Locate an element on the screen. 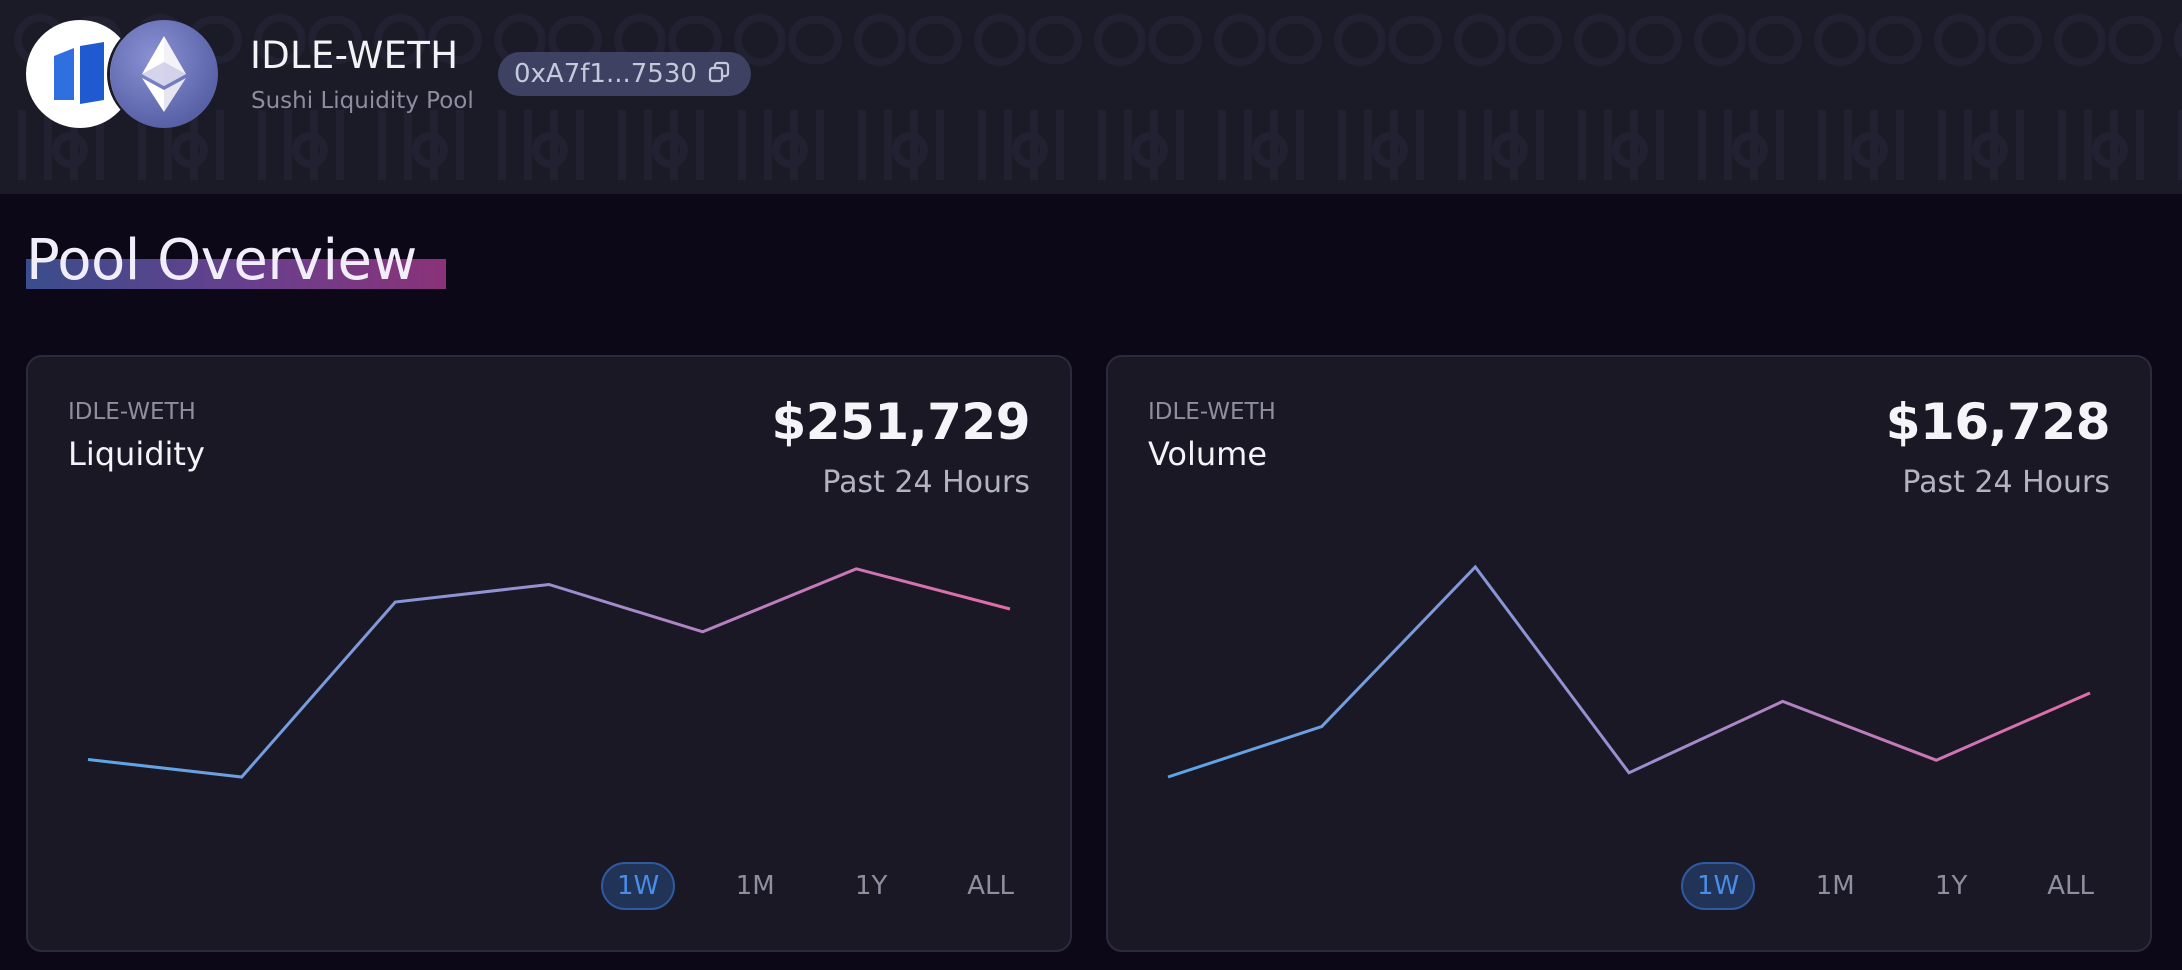  page-title: Pool Overview is located at coordinates (221, 260).